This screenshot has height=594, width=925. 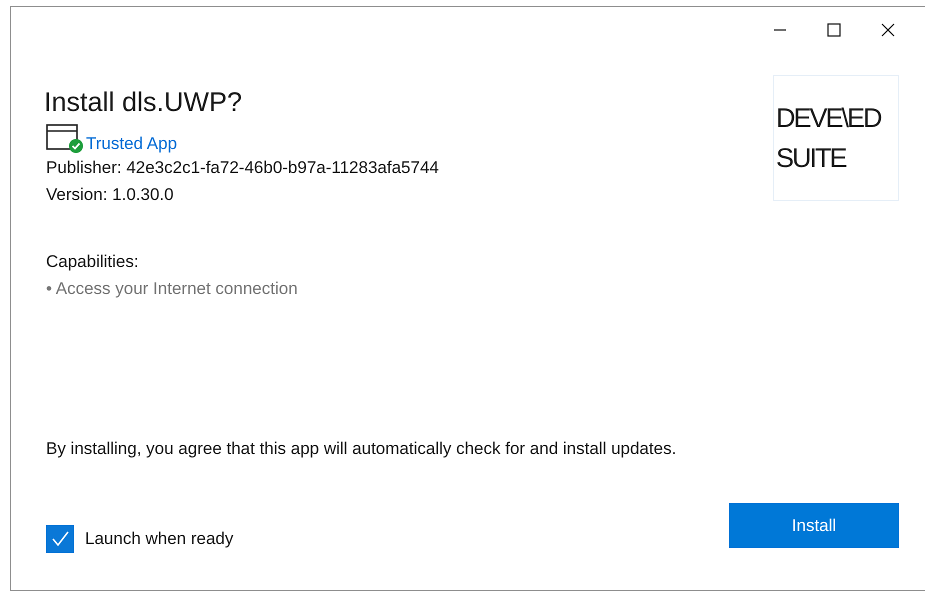 I want to click on launch-checkbox, so click(x=60, y=539).